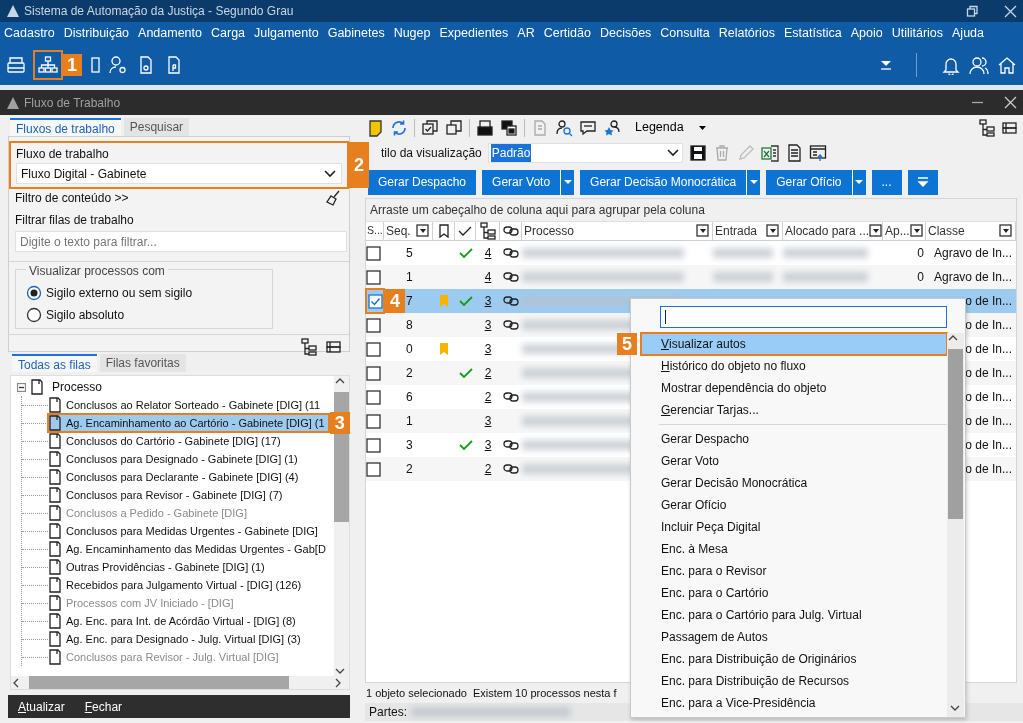 Image resolution: width=1023 pixels, height=723 pixels. Describe the element at coordinates (72, 65) in the screenshot. I see `callout-number: 1` at that location.